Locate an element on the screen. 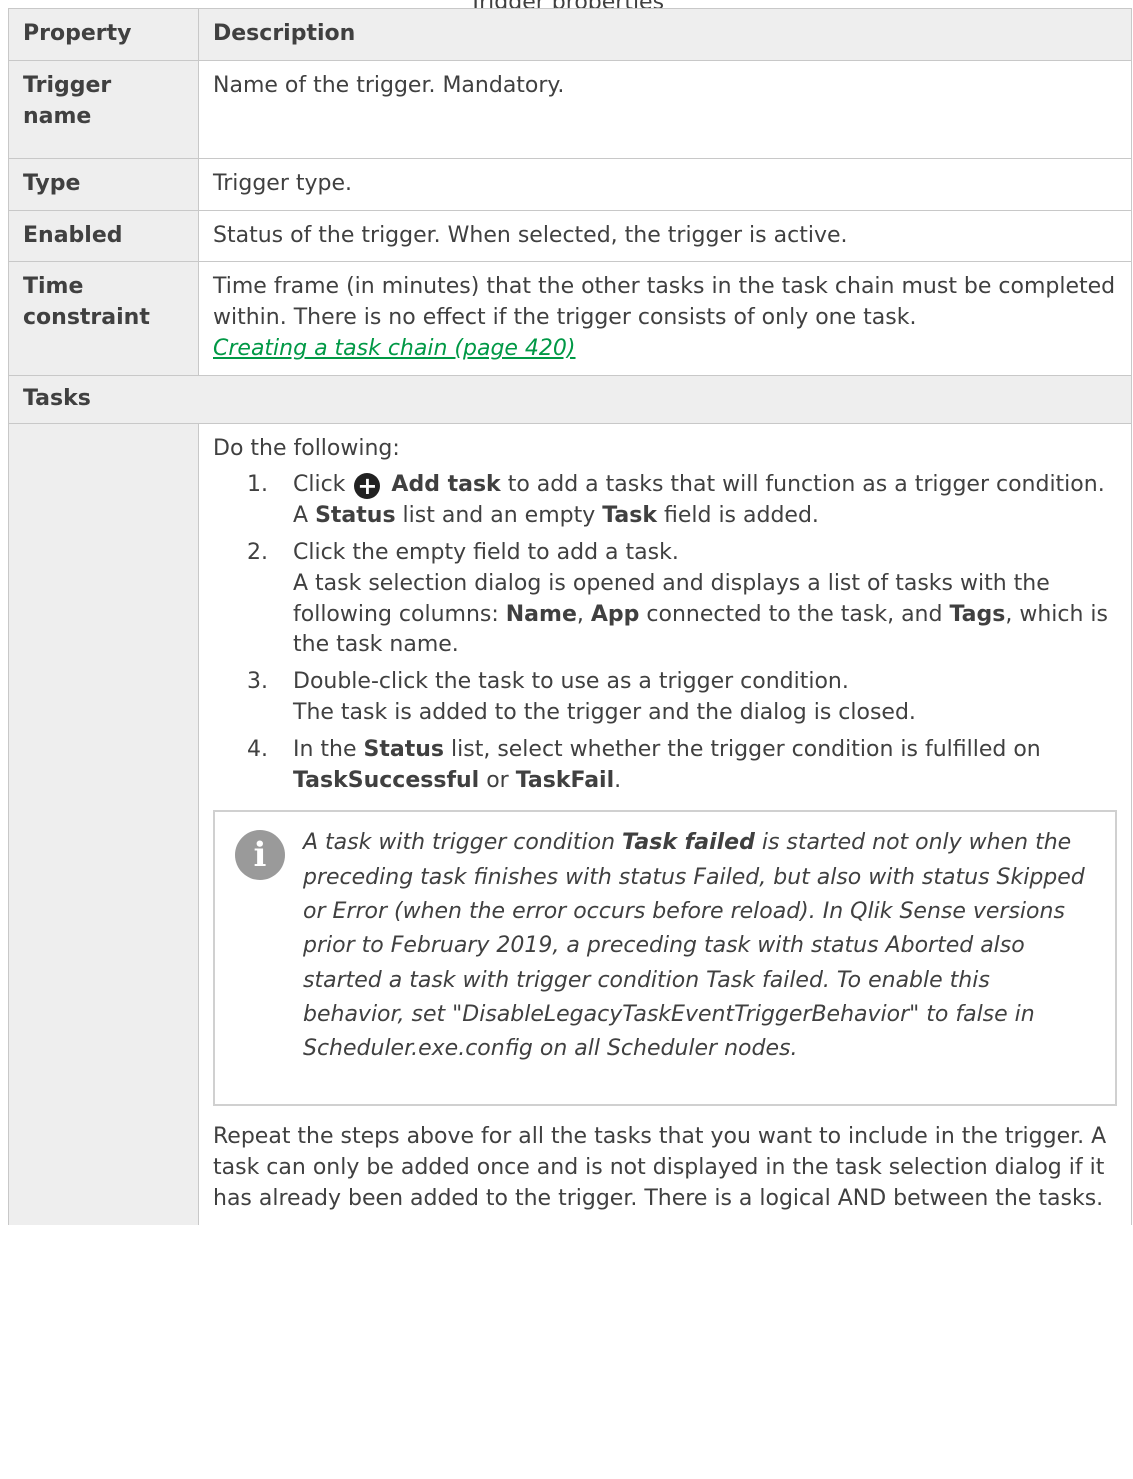 The height and width of the screenshot is (1479, 1133). step-subtext: list and an empty is located at coordinates (499, 516).